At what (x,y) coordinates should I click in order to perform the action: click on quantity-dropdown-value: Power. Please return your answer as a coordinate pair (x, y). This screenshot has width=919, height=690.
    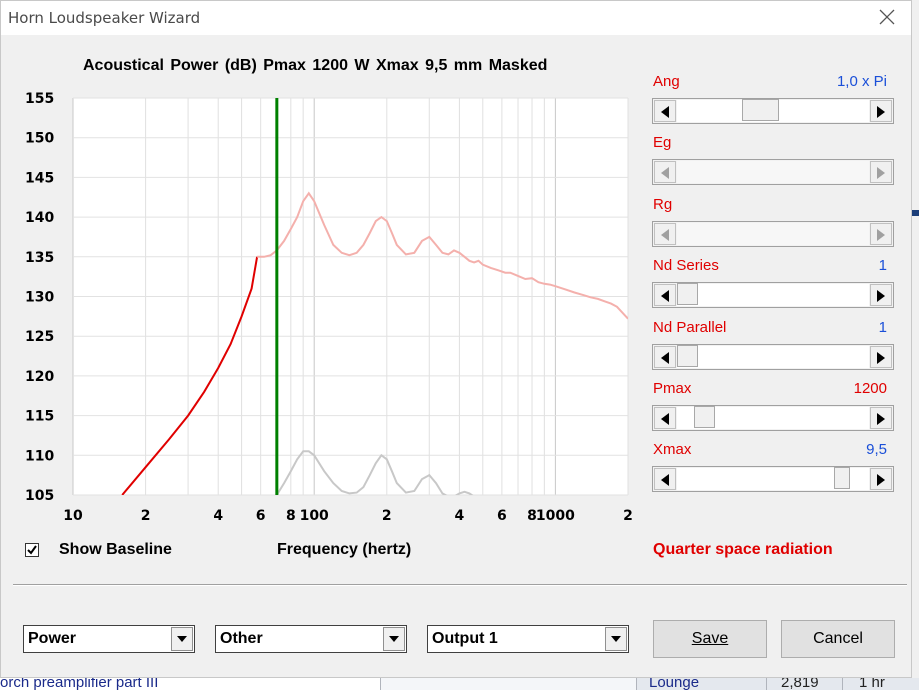
    Looking at the image, I should click on (52, 638).